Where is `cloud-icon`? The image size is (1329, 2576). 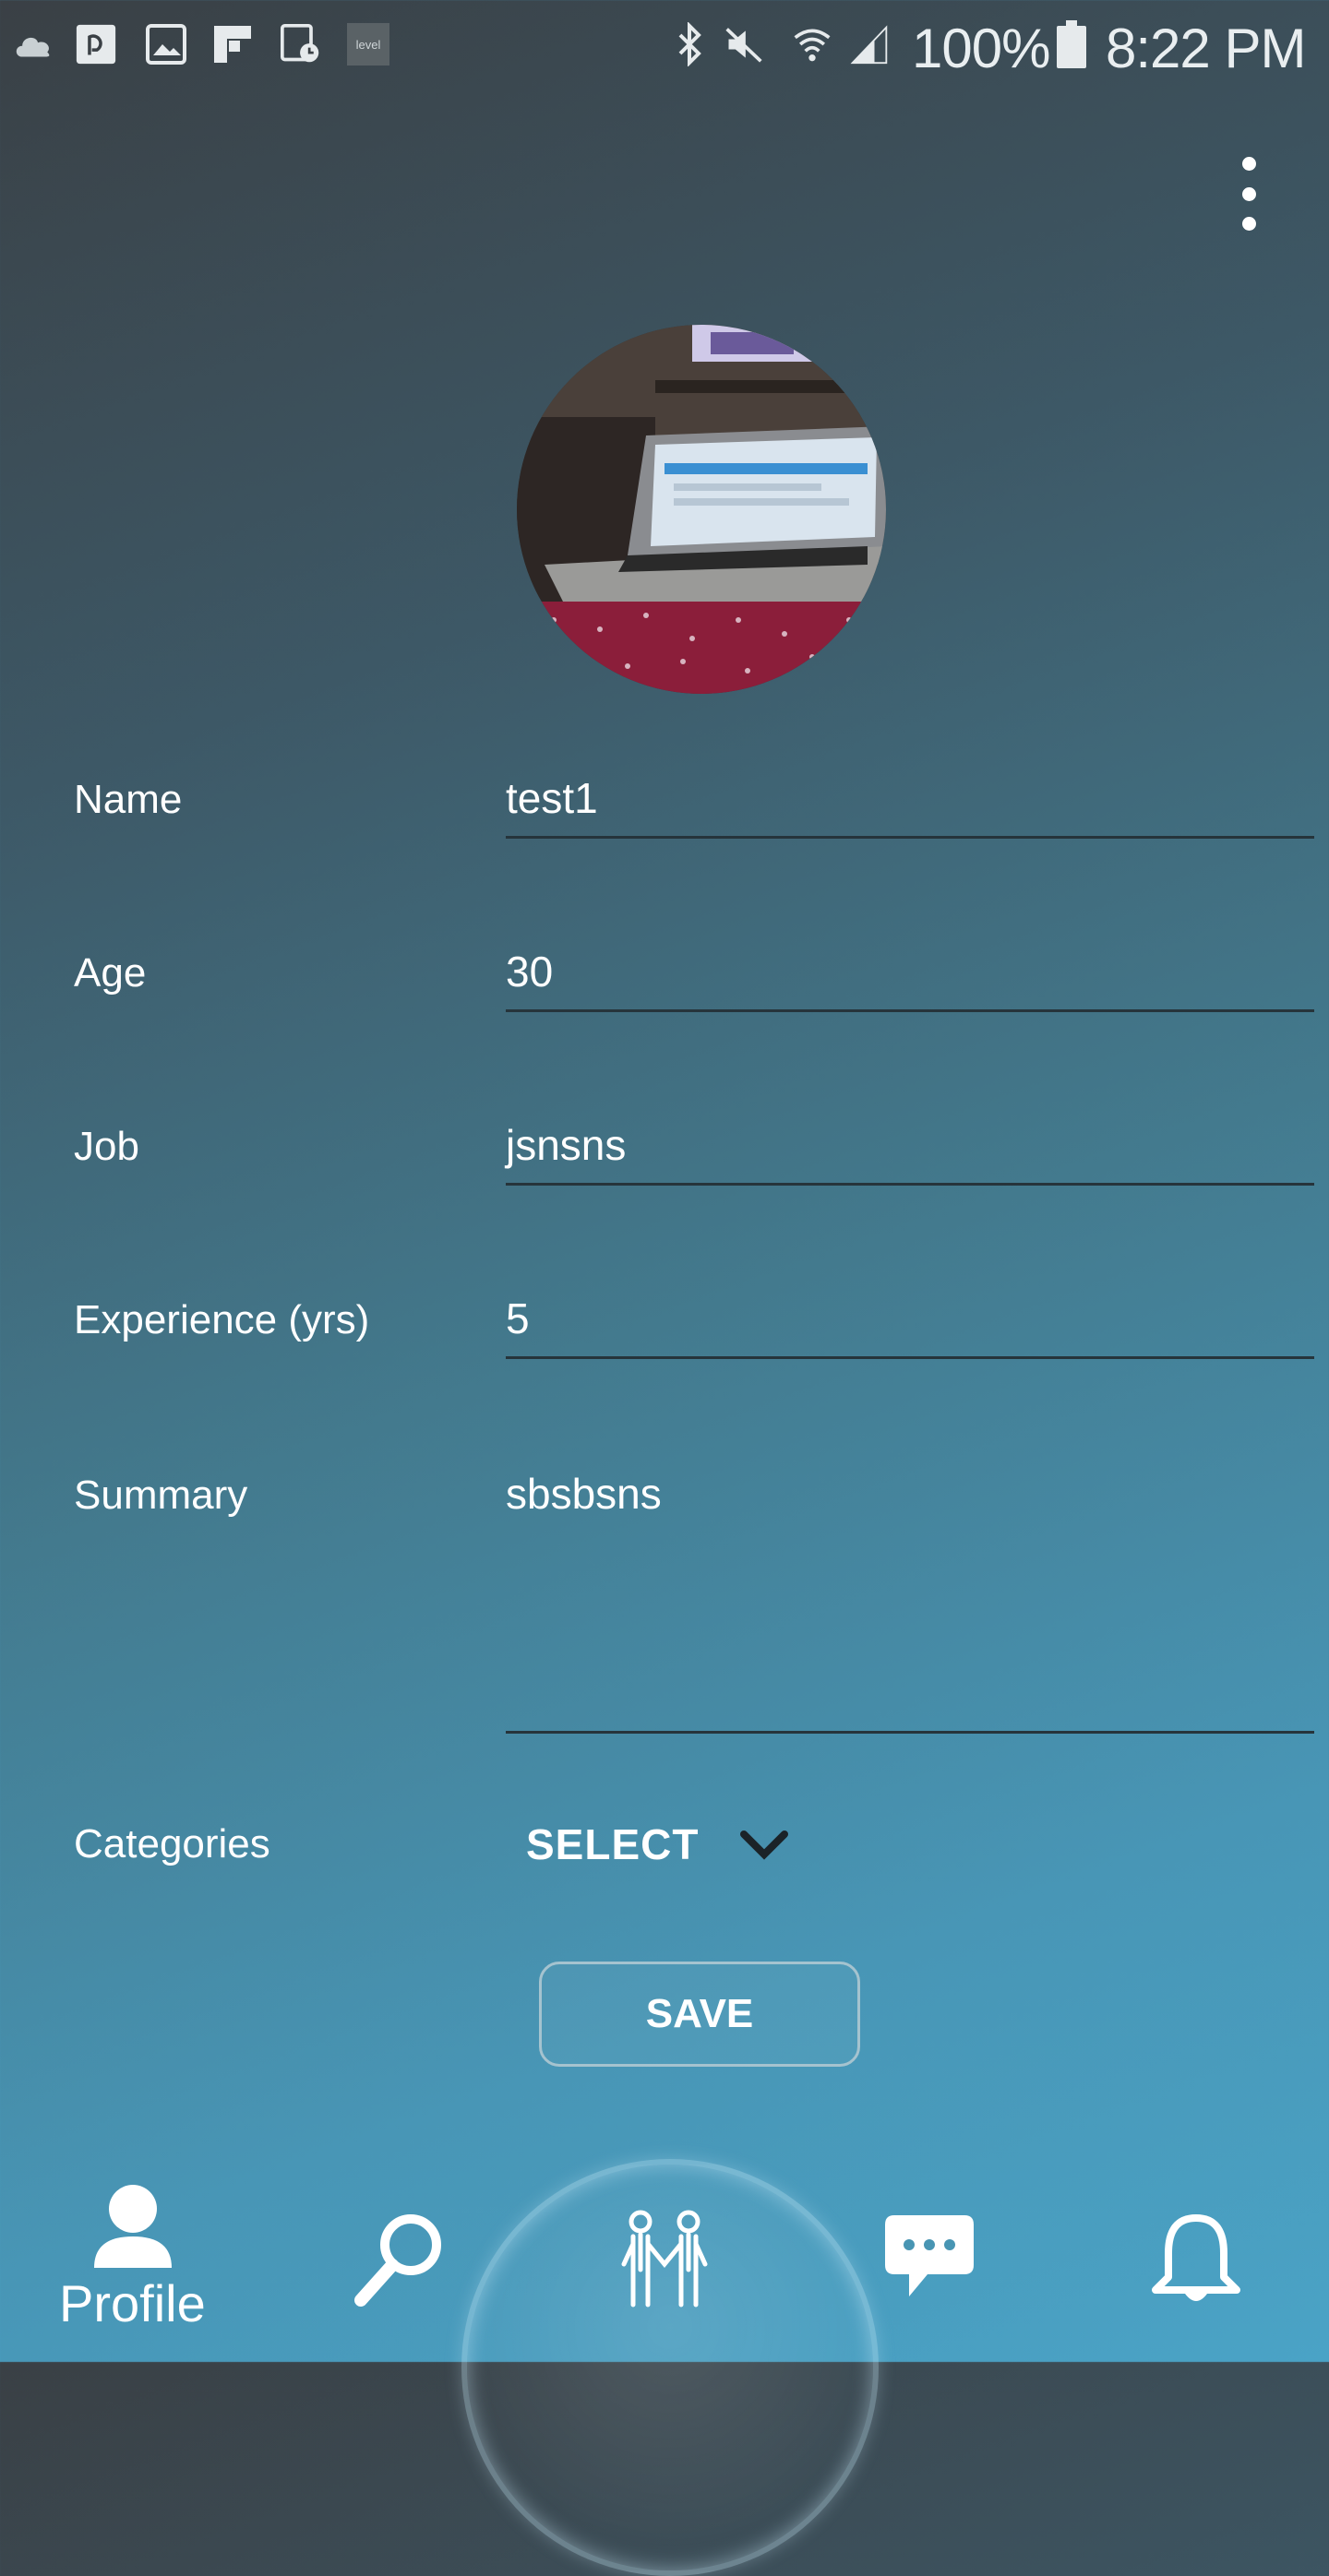
cloud-icon is located at coordinates (34, 45).